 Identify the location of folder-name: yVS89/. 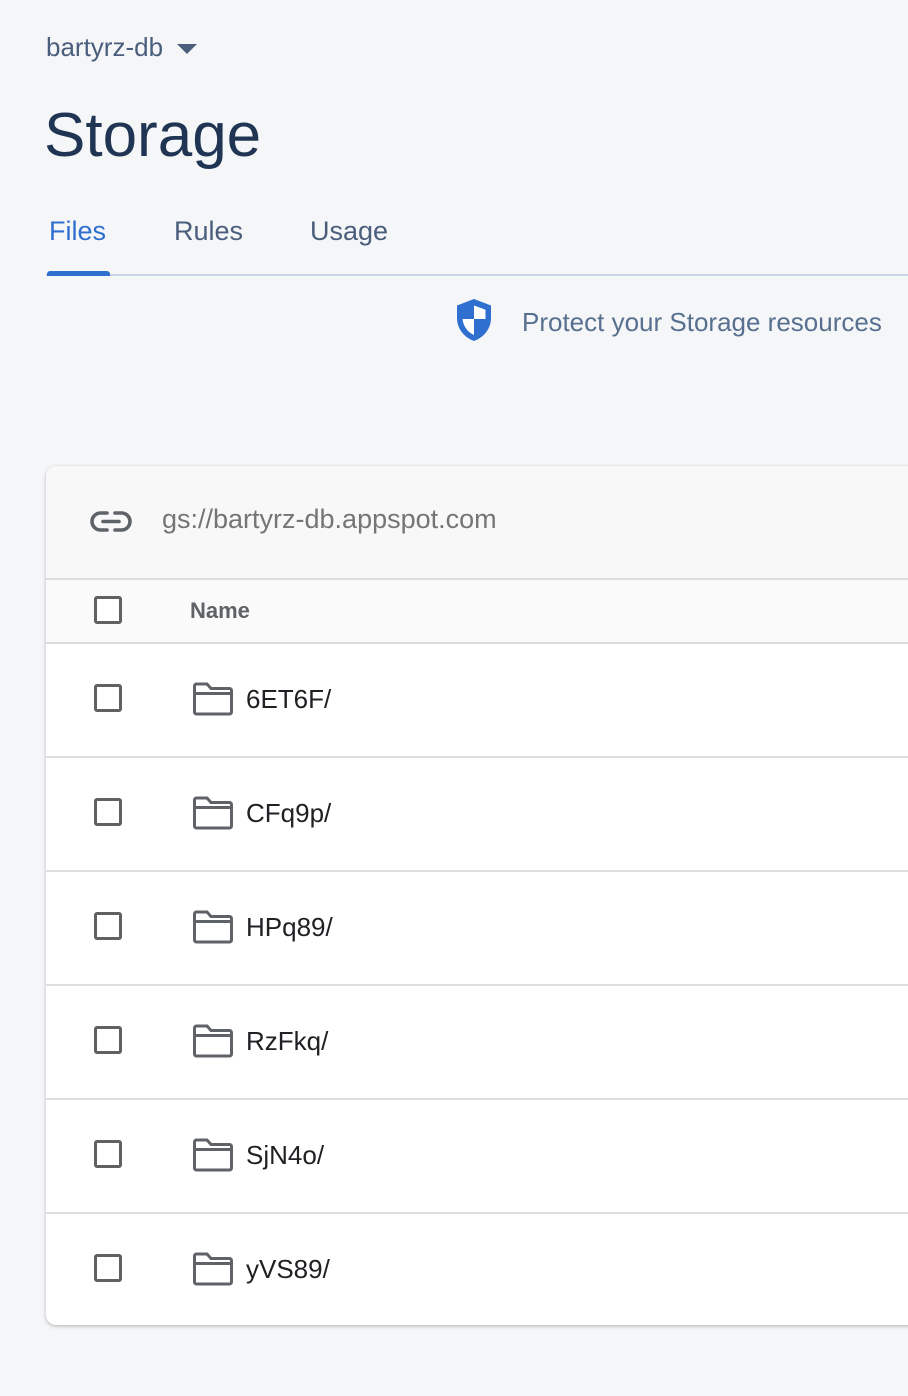
(288, 1269).